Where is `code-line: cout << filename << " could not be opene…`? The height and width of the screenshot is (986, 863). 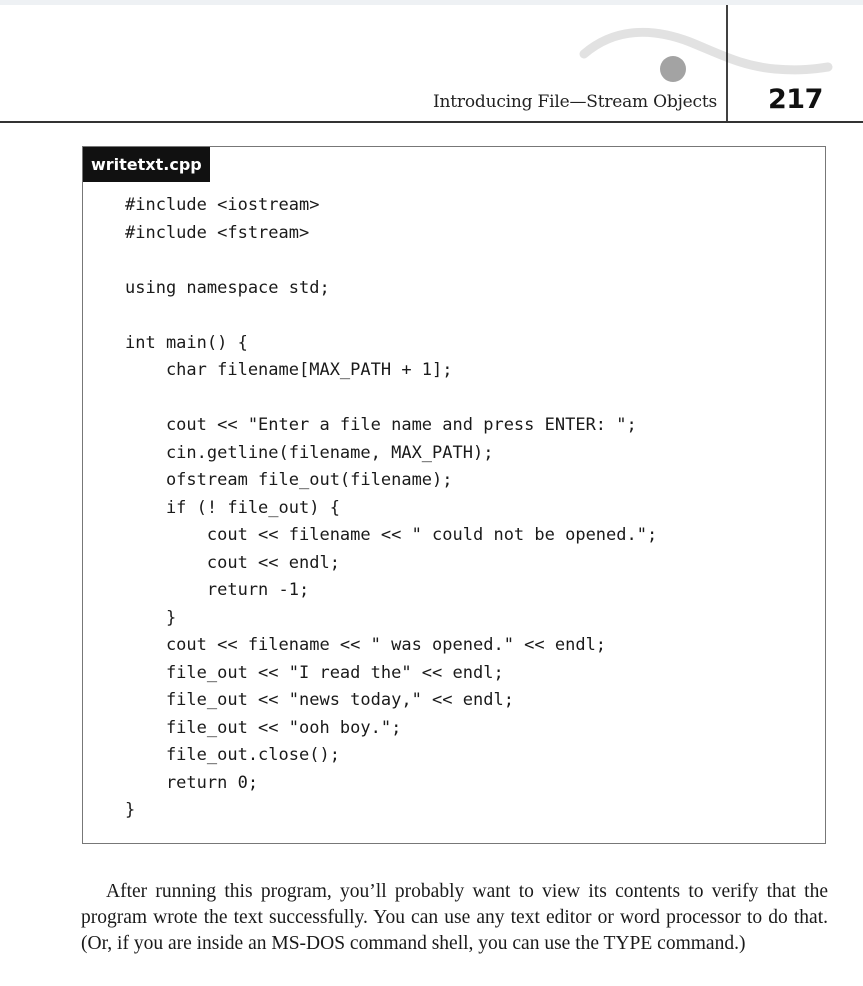
code-line: cout << filename << " could not be opene… is located at coordinates (391, 535).